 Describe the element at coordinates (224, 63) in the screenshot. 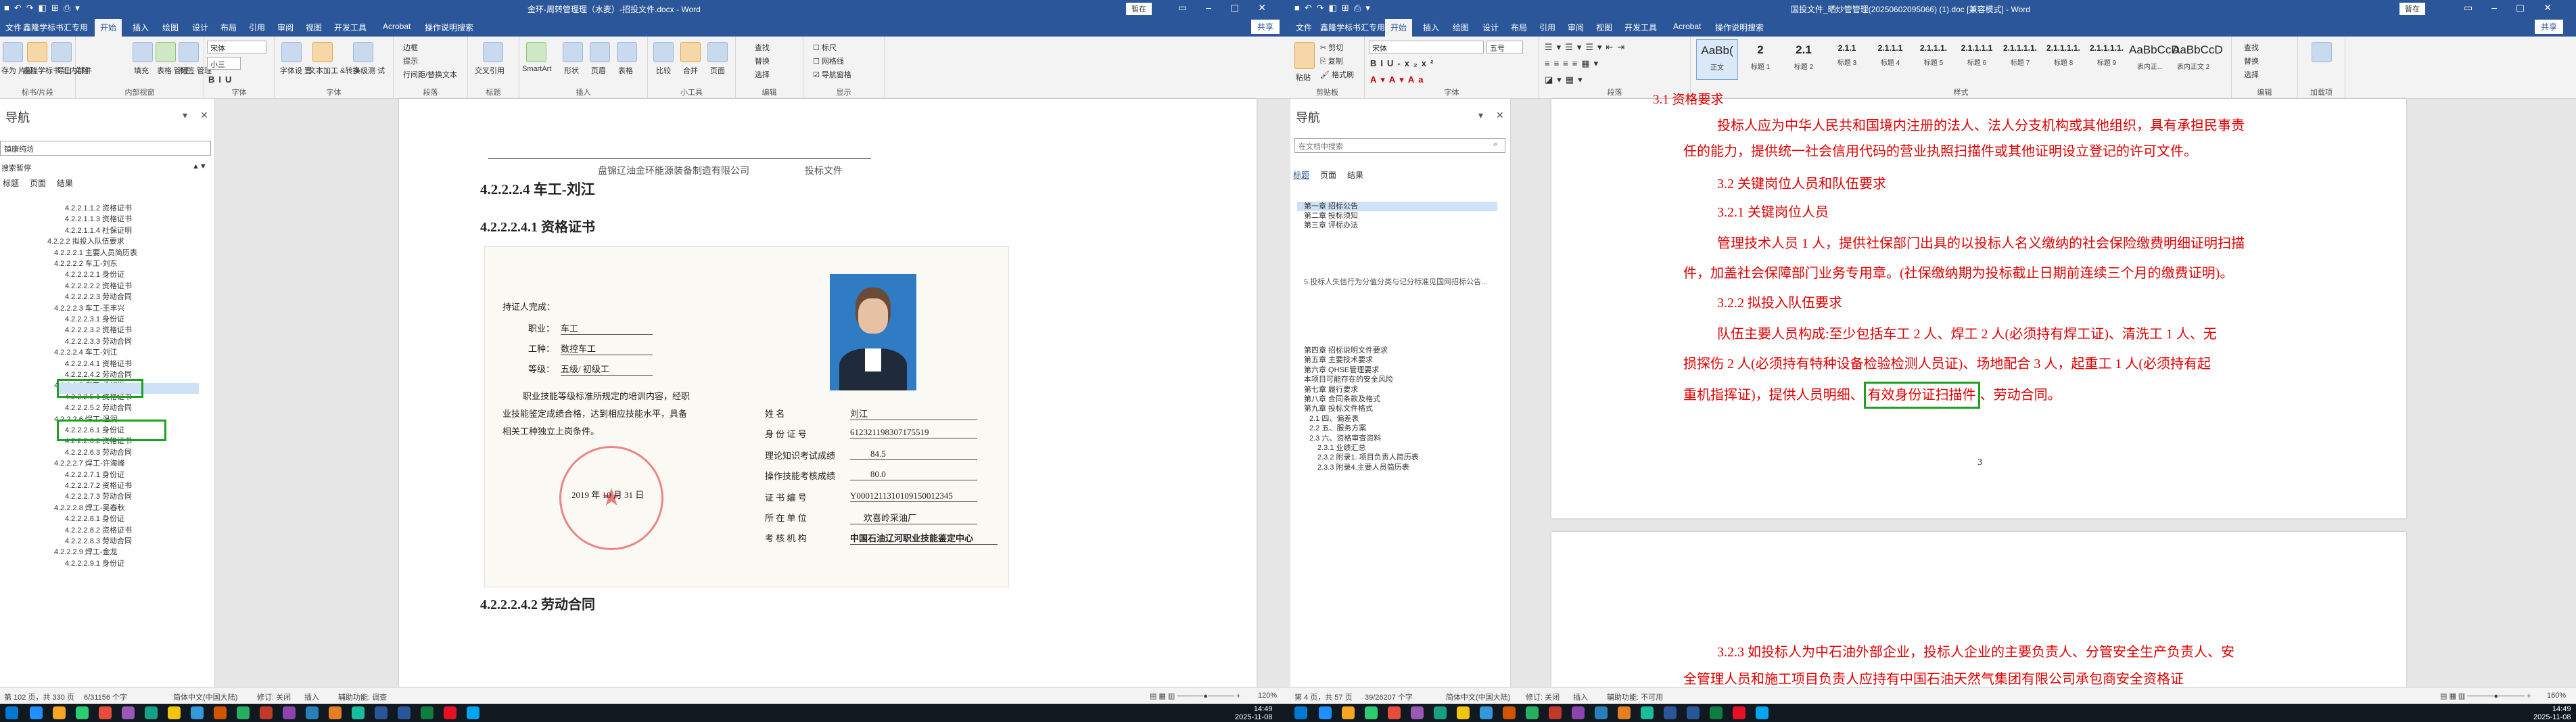

I see `font-size-select: 小三` at that location.